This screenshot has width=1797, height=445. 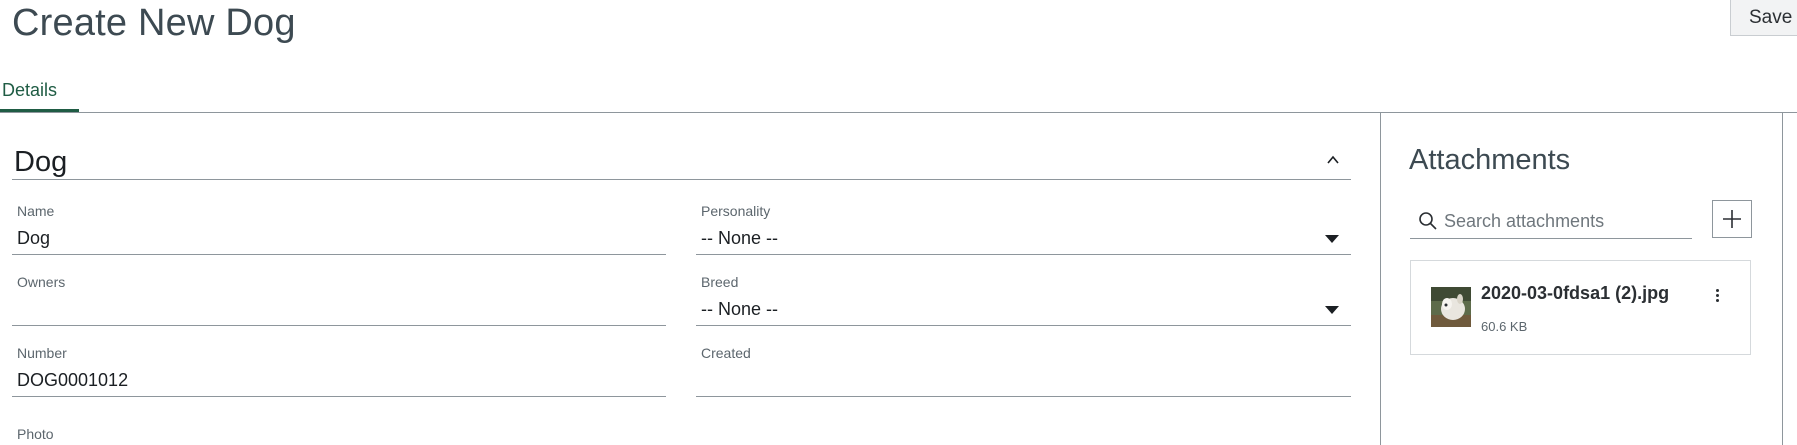 What do you see at coordinates (1490, 160) in the screenshot?
I see `attachments-title: Attachments` at bounding box center [1490, 160].